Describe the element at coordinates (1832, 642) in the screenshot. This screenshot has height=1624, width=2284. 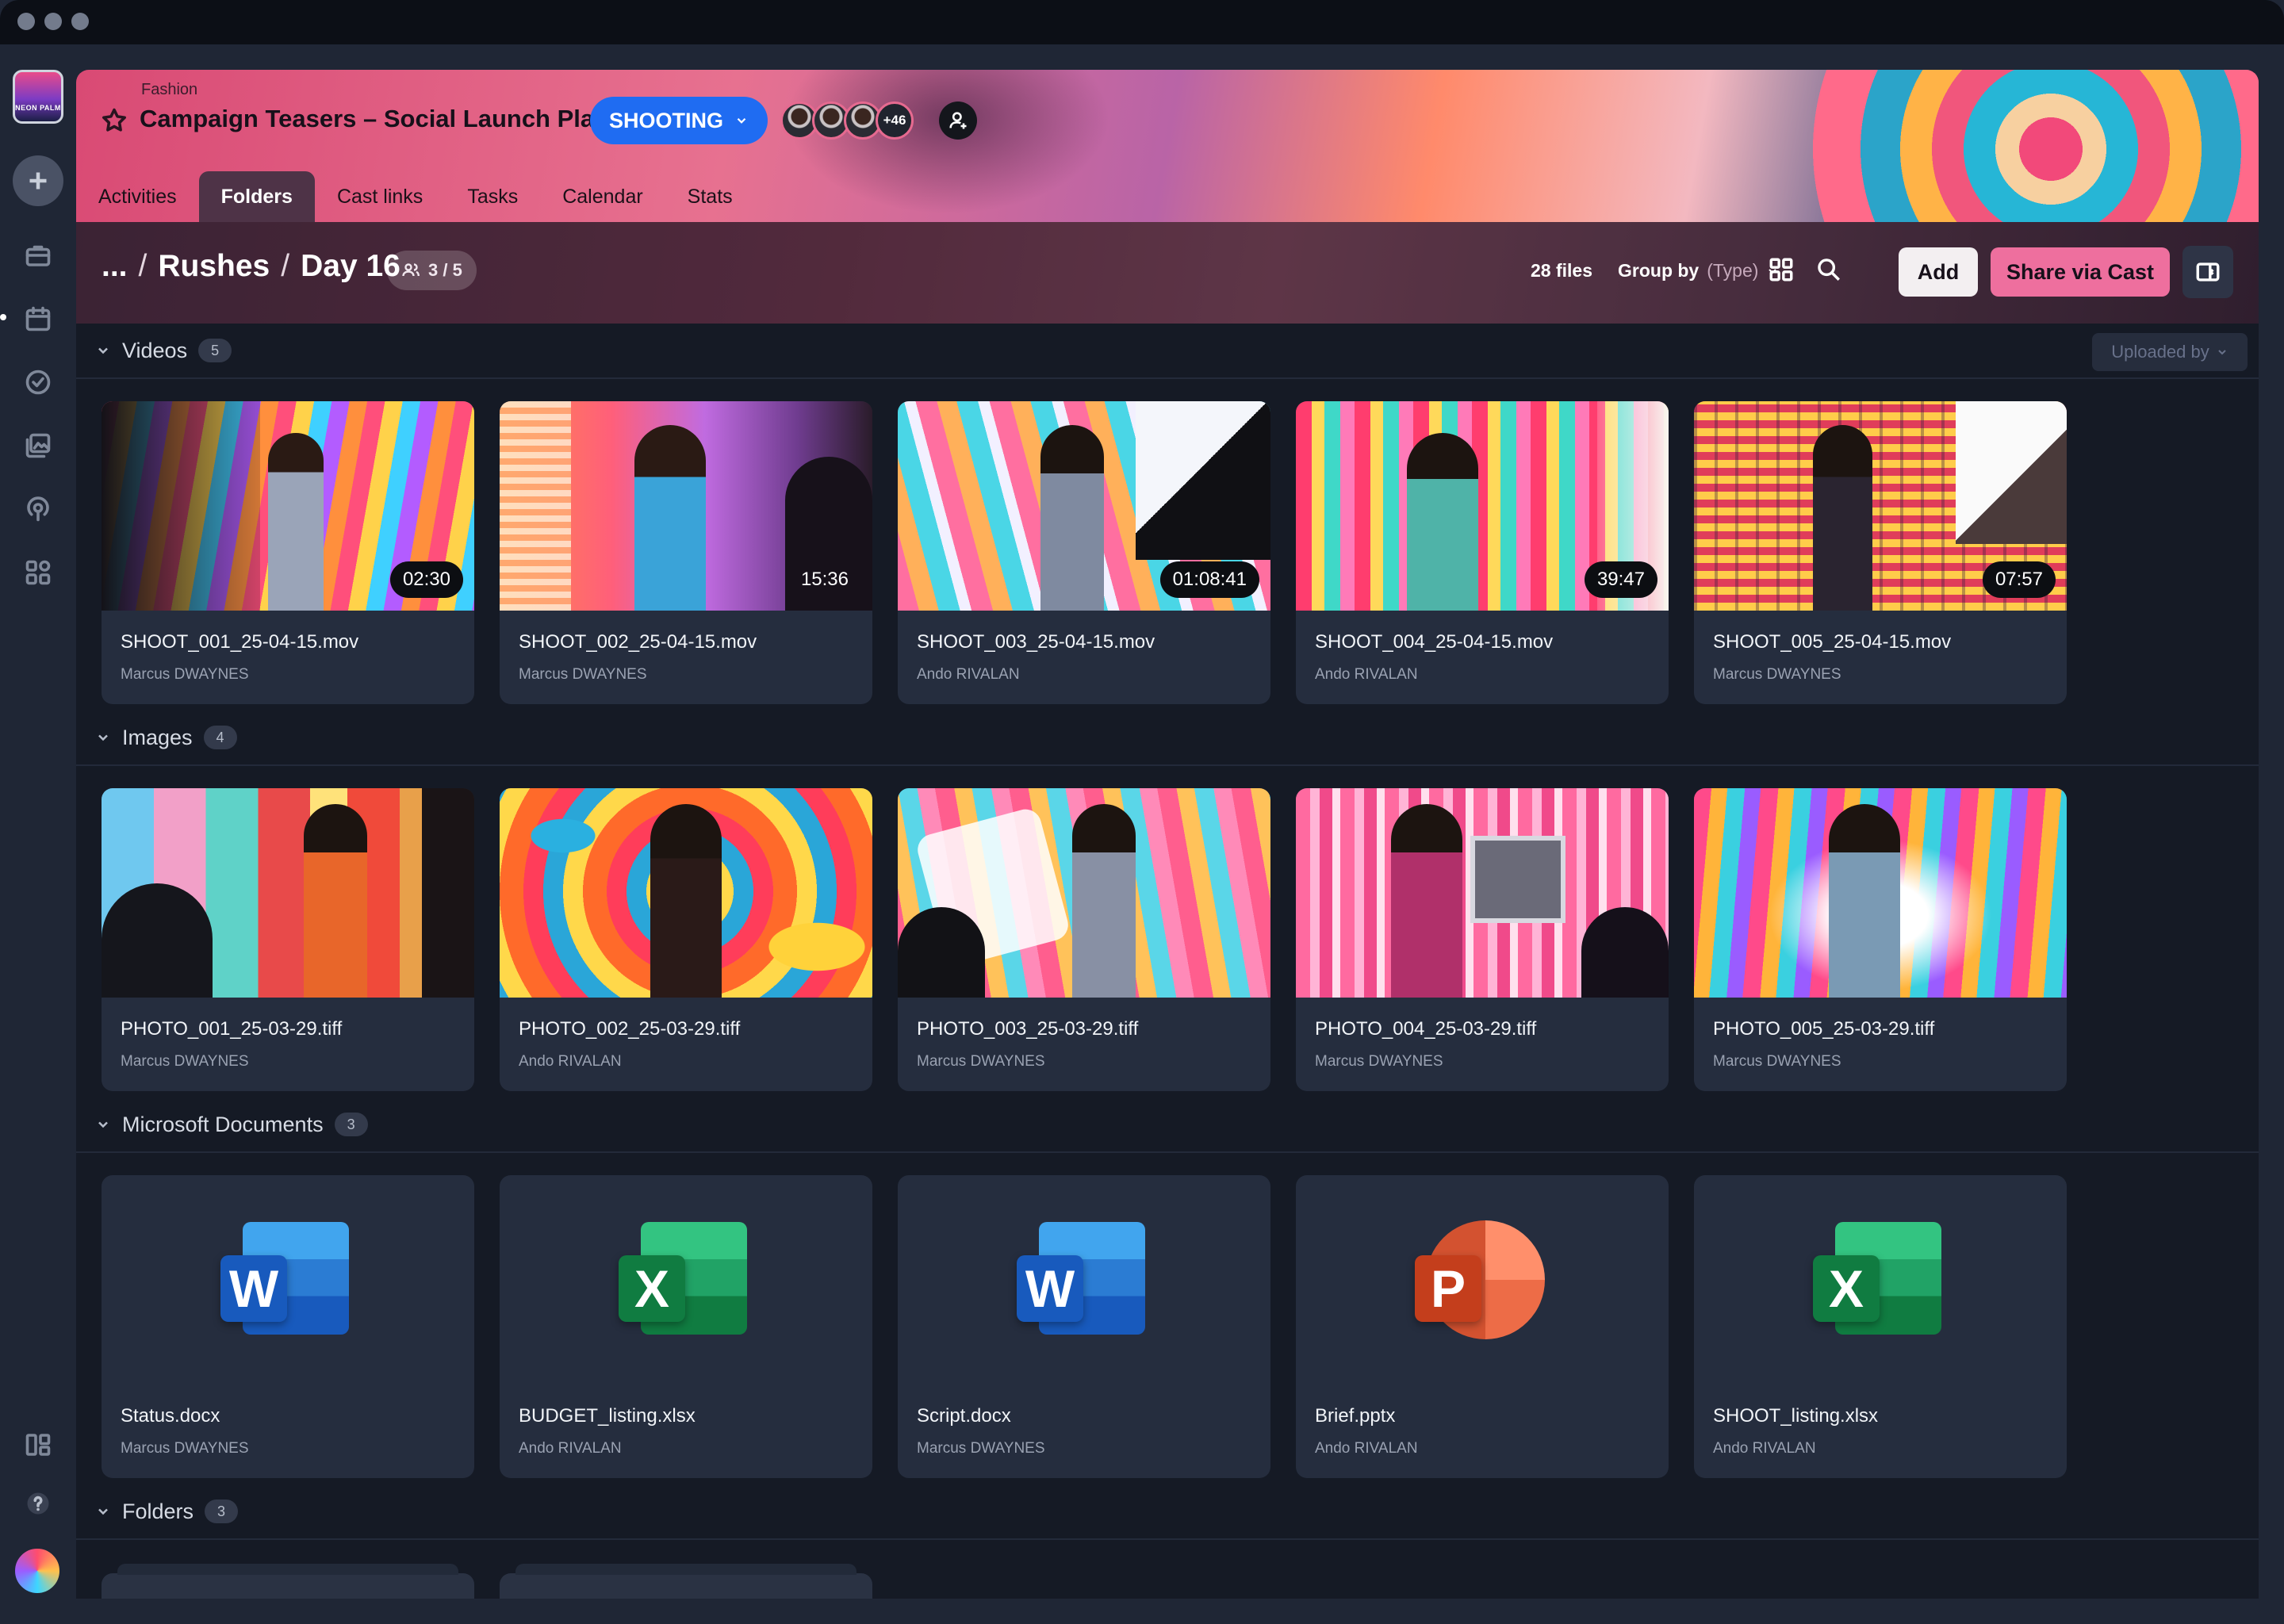
I see `file-name: SHOOT_005_25-04-15.mov` at that location.